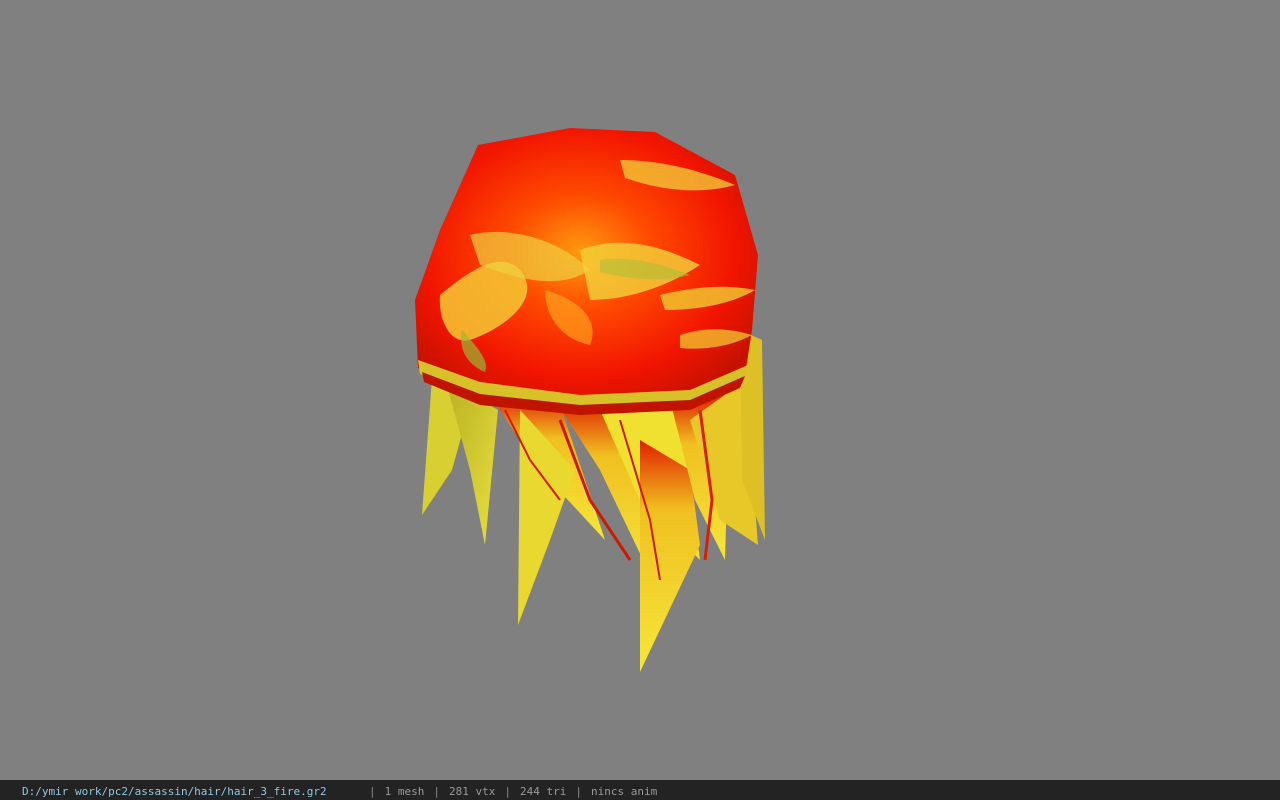 This screenshot has width=1280, height=800. What do you see at coordinates (624, 791) in the screenshot?
I see `animation-status: nincs anim` at bounding box center [624, 791].